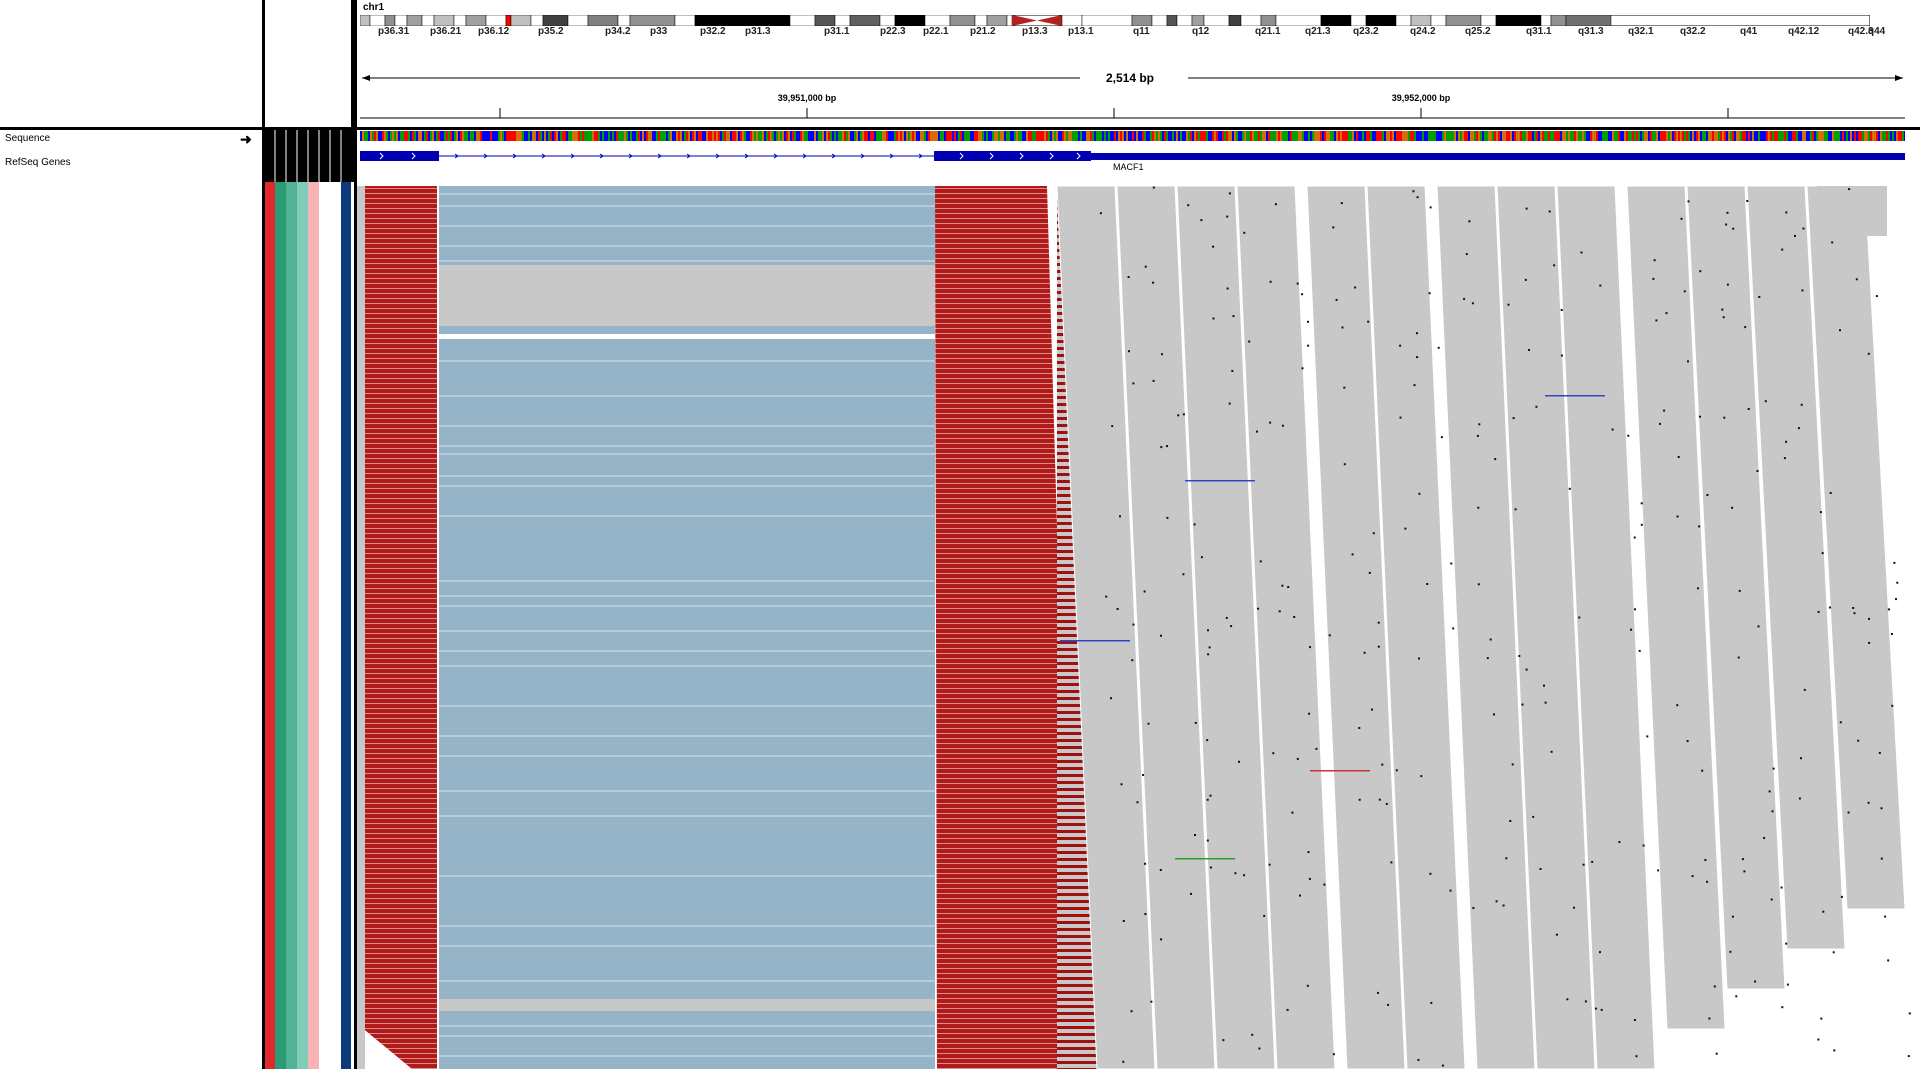 The image size is (1920, 1069). Describe the element at coordinates (446, 31) in the screenshot. I see `band-label: p36.21` at that location.